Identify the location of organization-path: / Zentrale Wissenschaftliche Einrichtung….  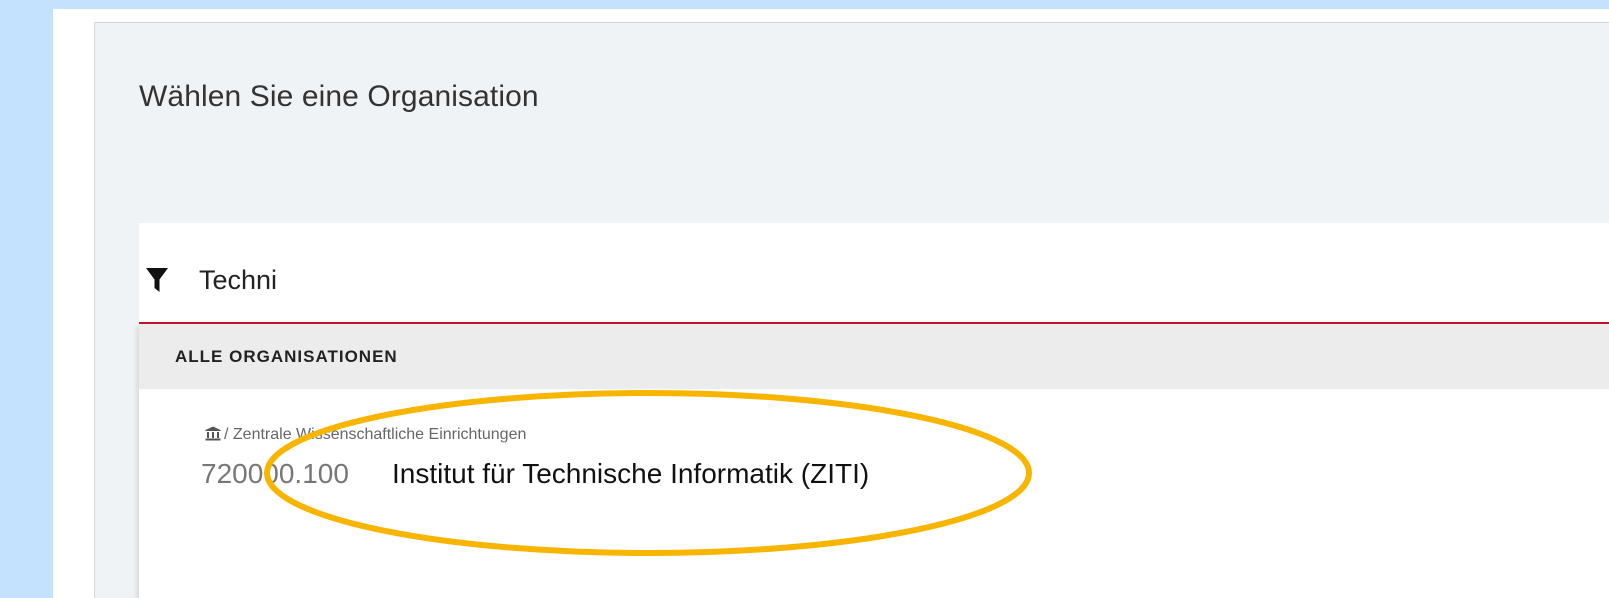
(365, 435).